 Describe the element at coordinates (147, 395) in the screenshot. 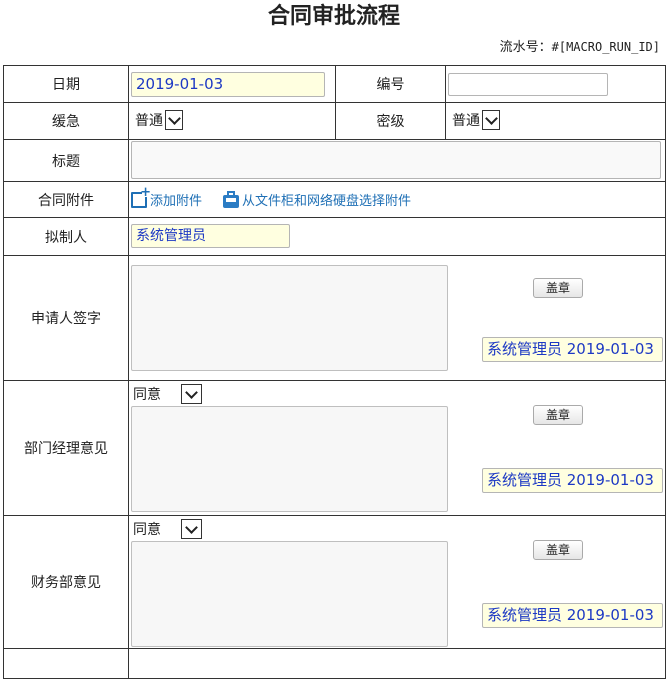

I see `dept-opinion-value: 同意` at that location.